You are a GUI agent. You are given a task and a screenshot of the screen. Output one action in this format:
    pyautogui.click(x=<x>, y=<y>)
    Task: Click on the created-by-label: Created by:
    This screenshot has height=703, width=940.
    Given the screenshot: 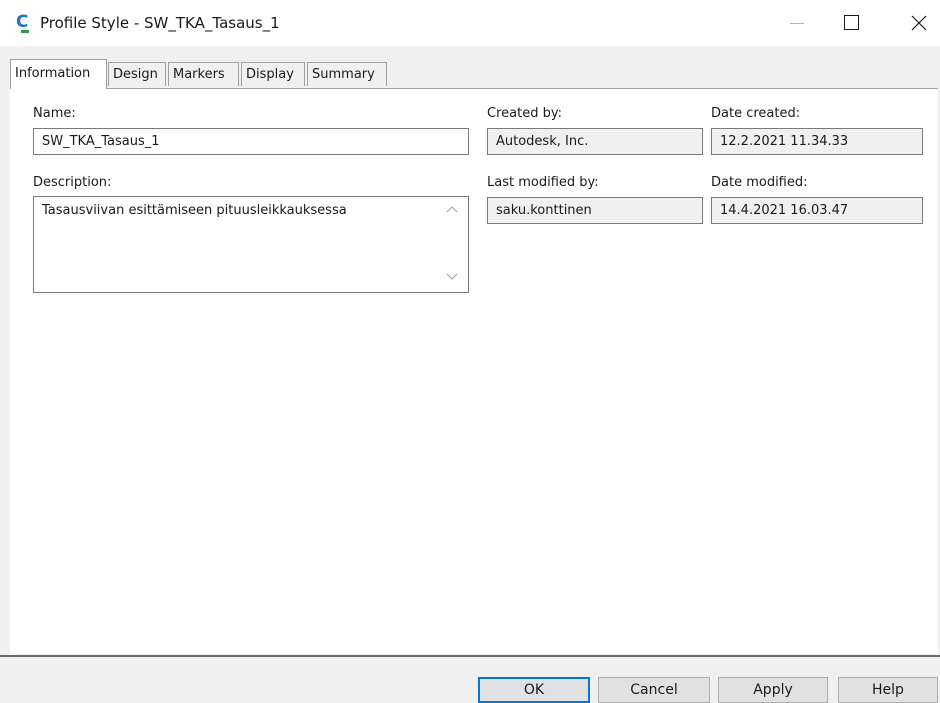 What is the action you would take?
    pyautogui.click(x=524, y=113)
    